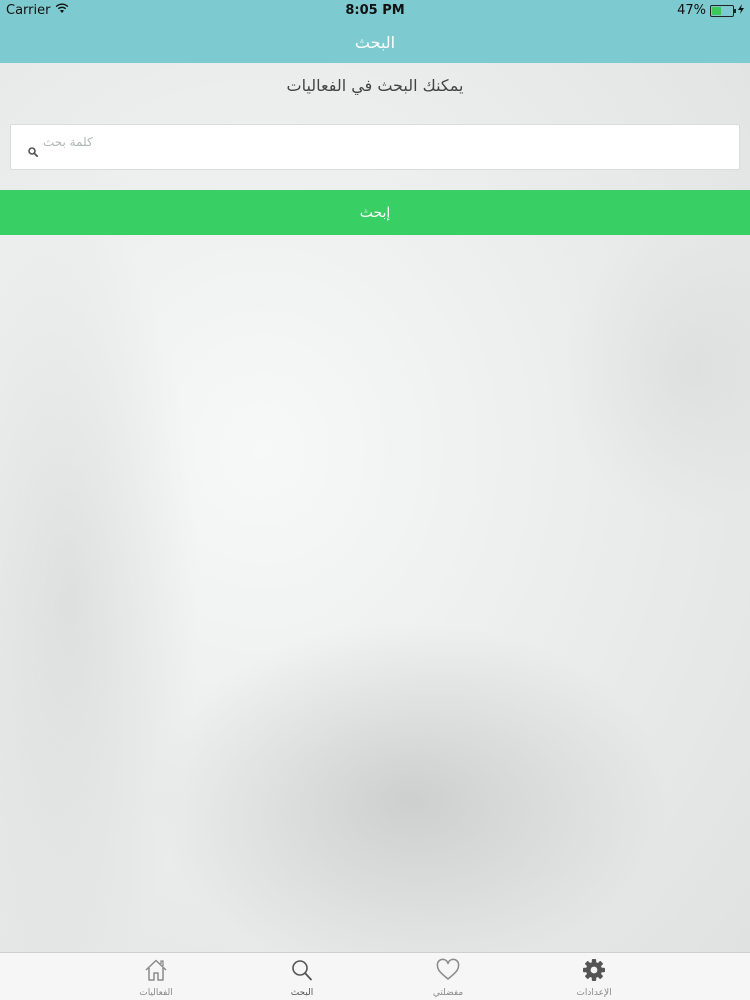 The image size is (750, 1000). I want to click on charging-icon, so click(741, 10).